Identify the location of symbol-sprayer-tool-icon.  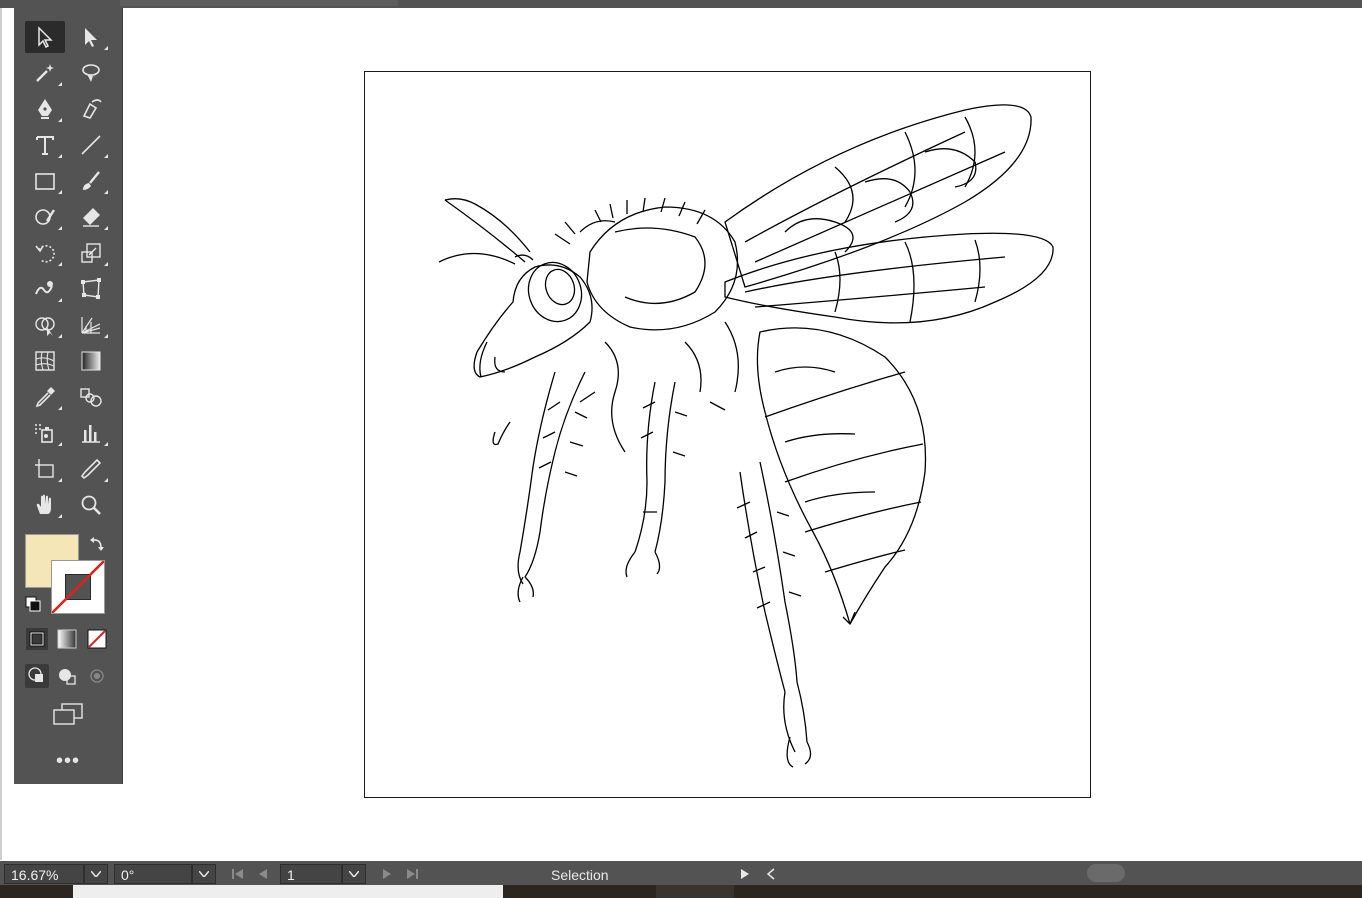
(45, 433).